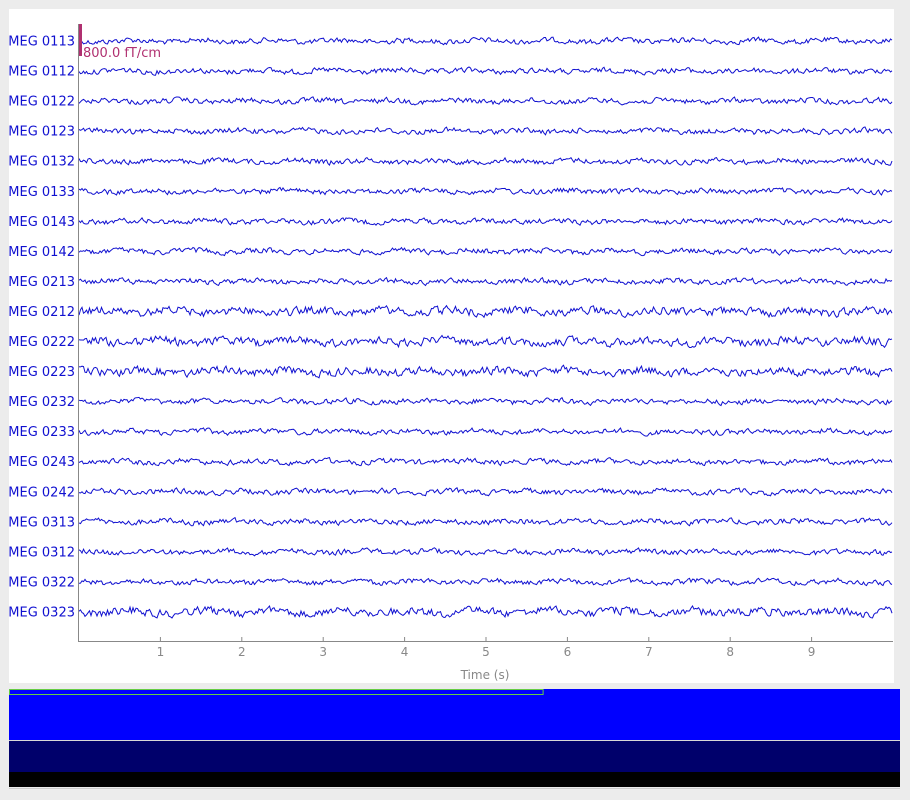  Describe the element at coordinates (42, 522) in the screenshot. I see `channel-label: MEG 0313` at that location.